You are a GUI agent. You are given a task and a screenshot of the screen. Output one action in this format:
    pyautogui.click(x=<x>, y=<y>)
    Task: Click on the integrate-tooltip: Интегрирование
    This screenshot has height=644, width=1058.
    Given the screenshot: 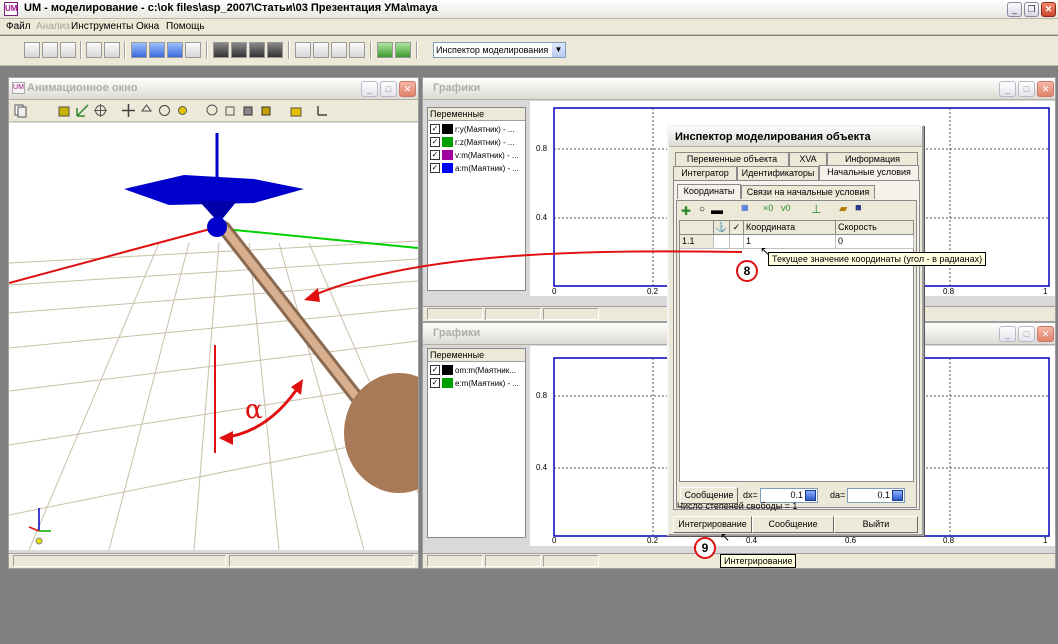 What is the action you would take?
    pyautogui.click(x=758, y=561)
    